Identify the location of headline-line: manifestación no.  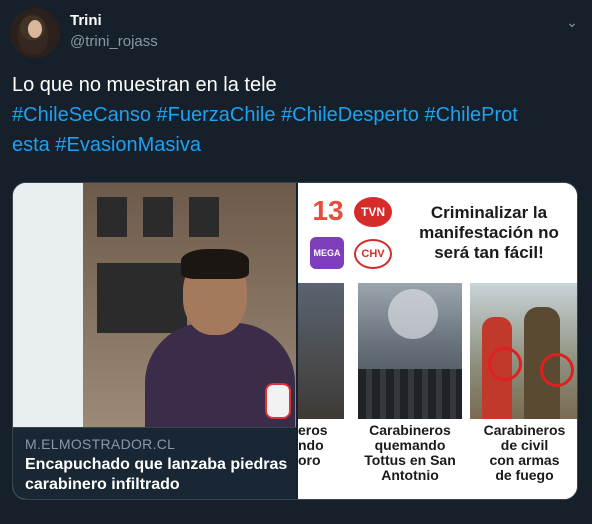
(489, 232).